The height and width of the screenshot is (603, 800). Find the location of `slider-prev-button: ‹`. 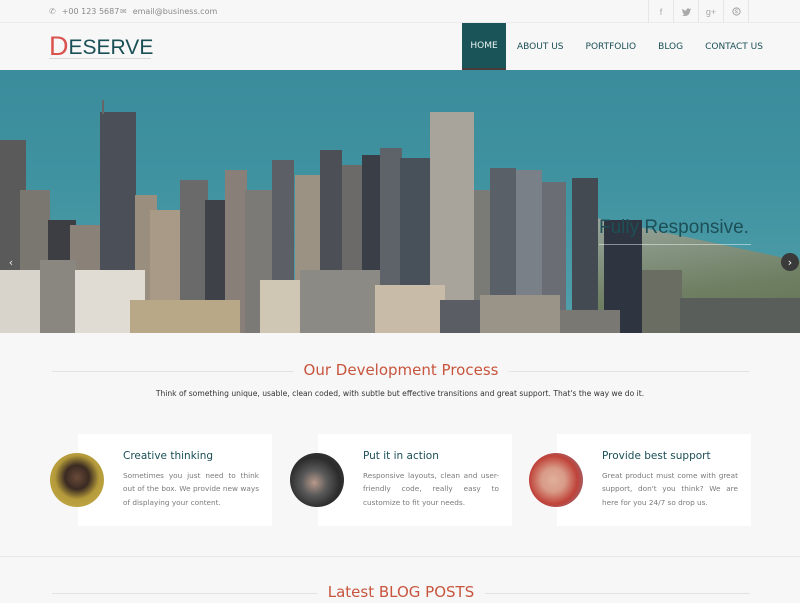

slider-prev-button: ‹ is located at coordinates (11, 262).